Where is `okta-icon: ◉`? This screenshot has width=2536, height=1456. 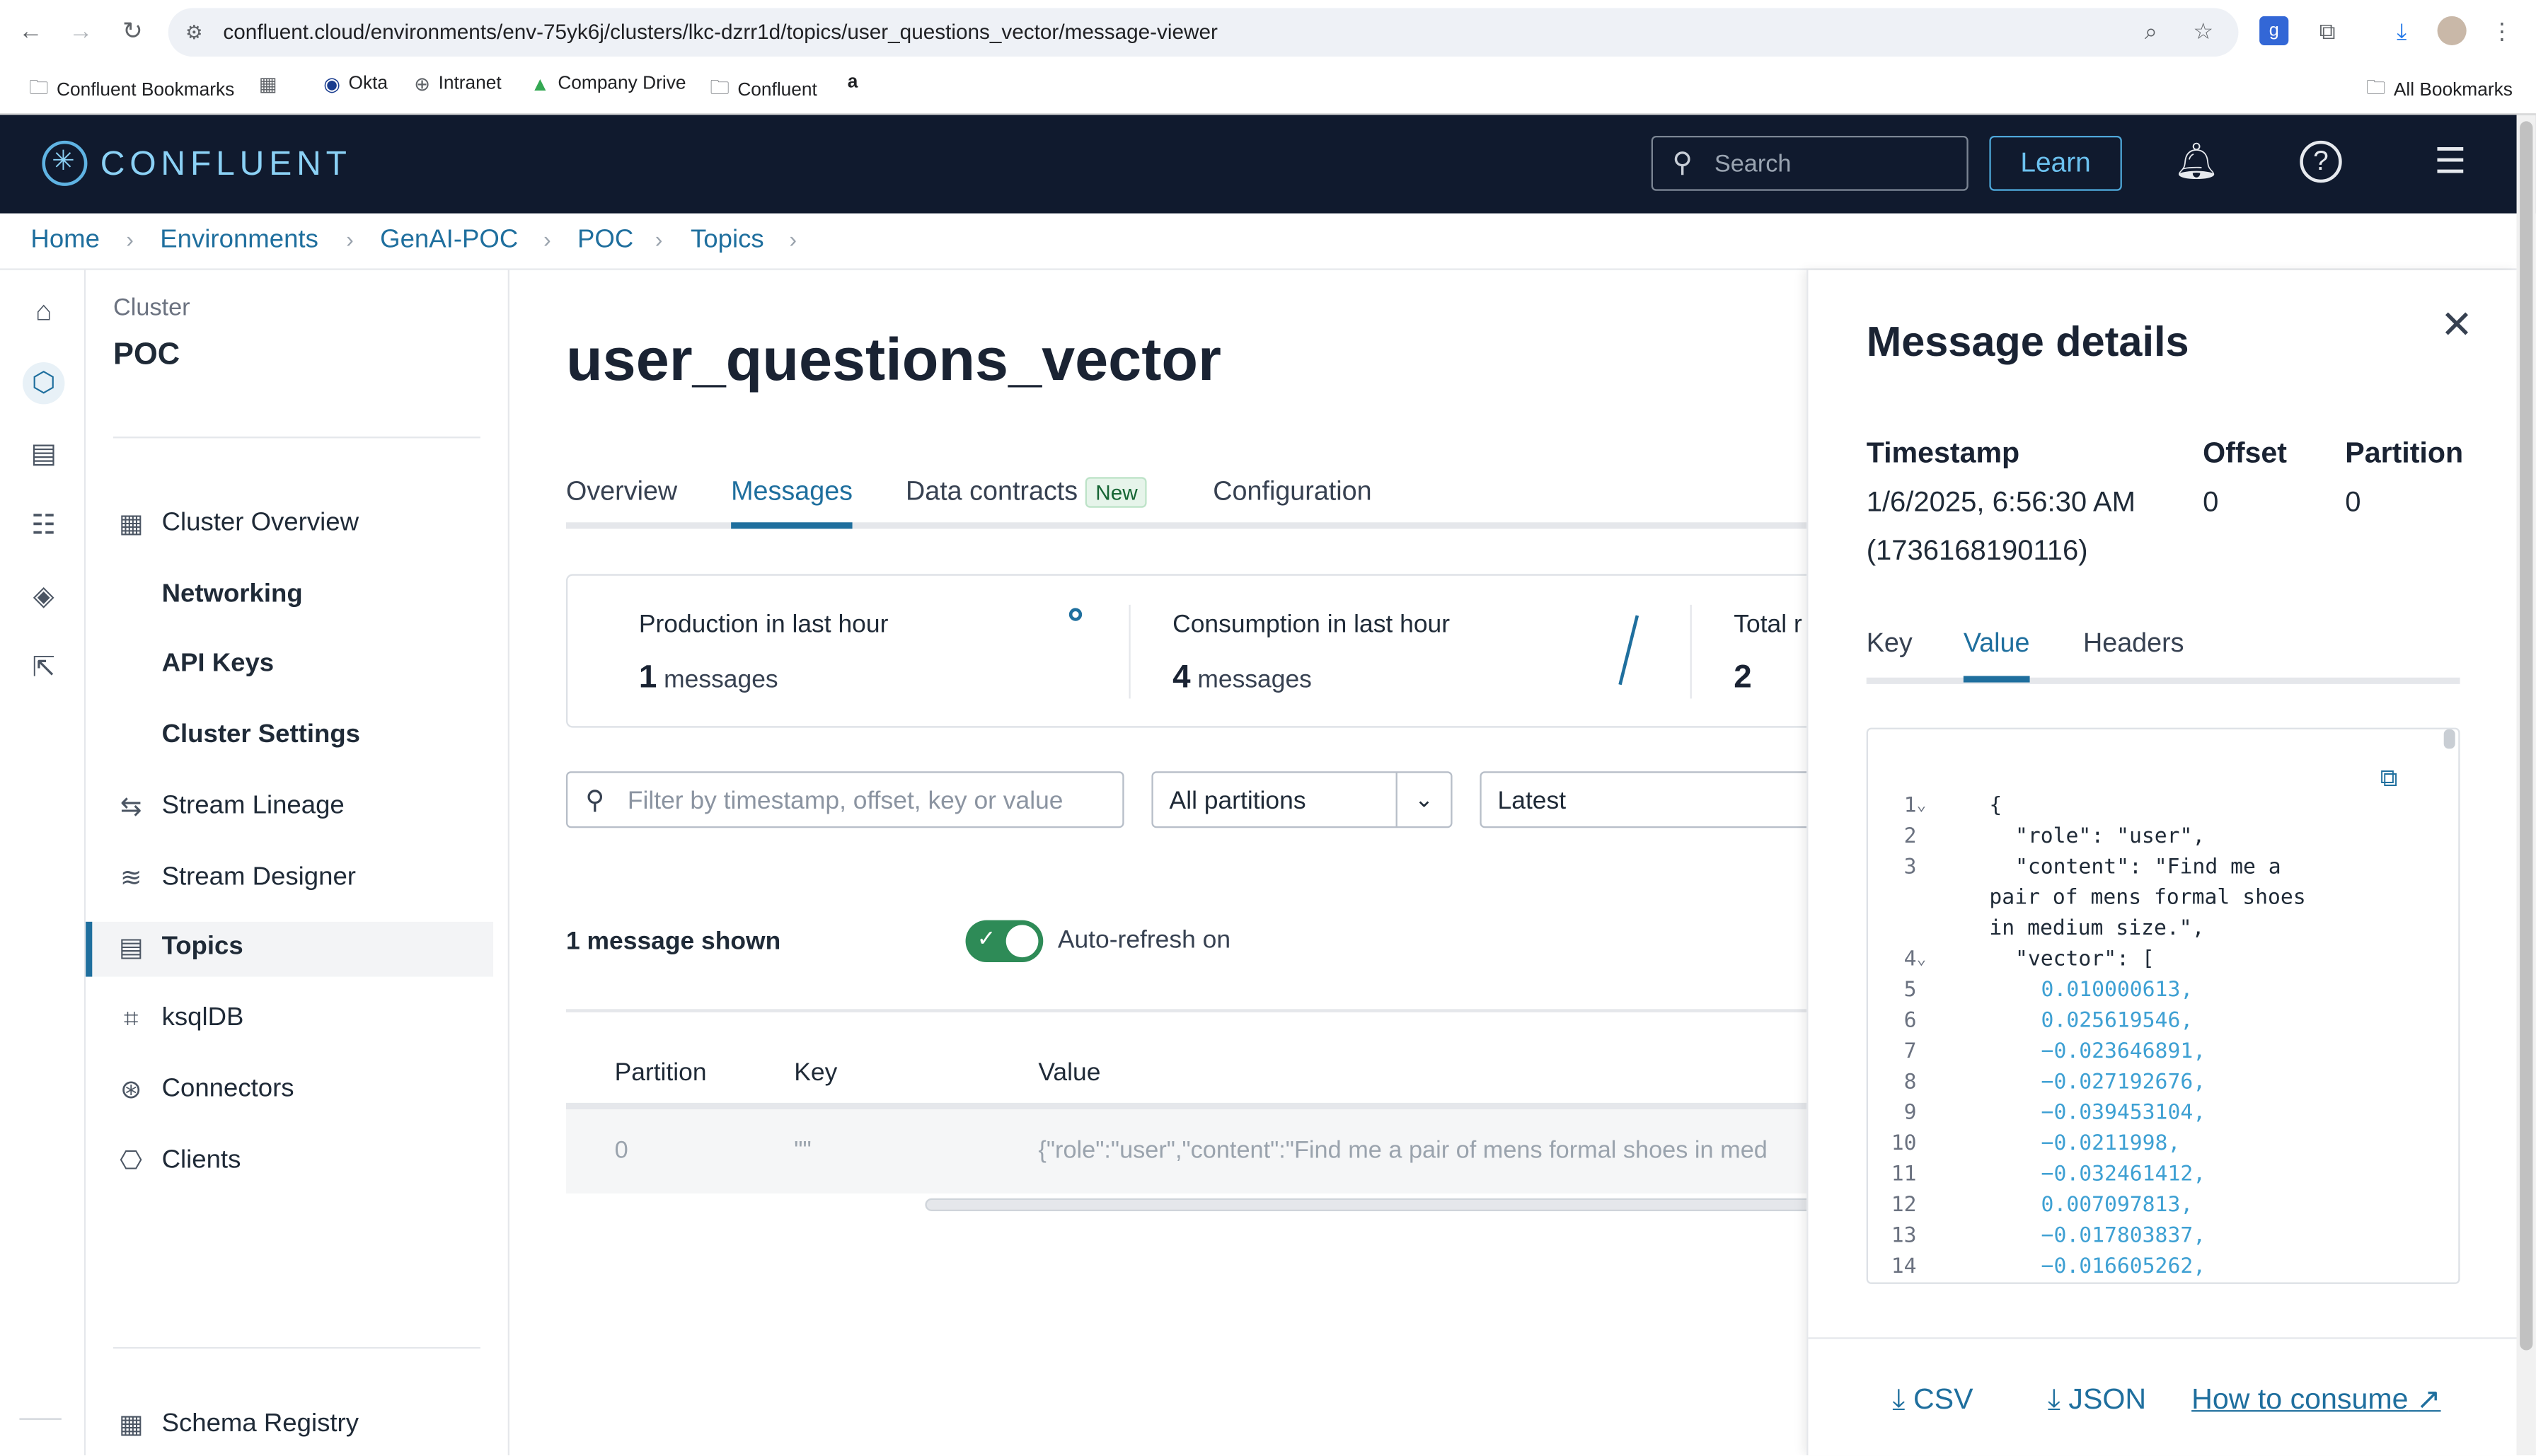 okta-icon: ◉ is located at coordinates (332, 84).